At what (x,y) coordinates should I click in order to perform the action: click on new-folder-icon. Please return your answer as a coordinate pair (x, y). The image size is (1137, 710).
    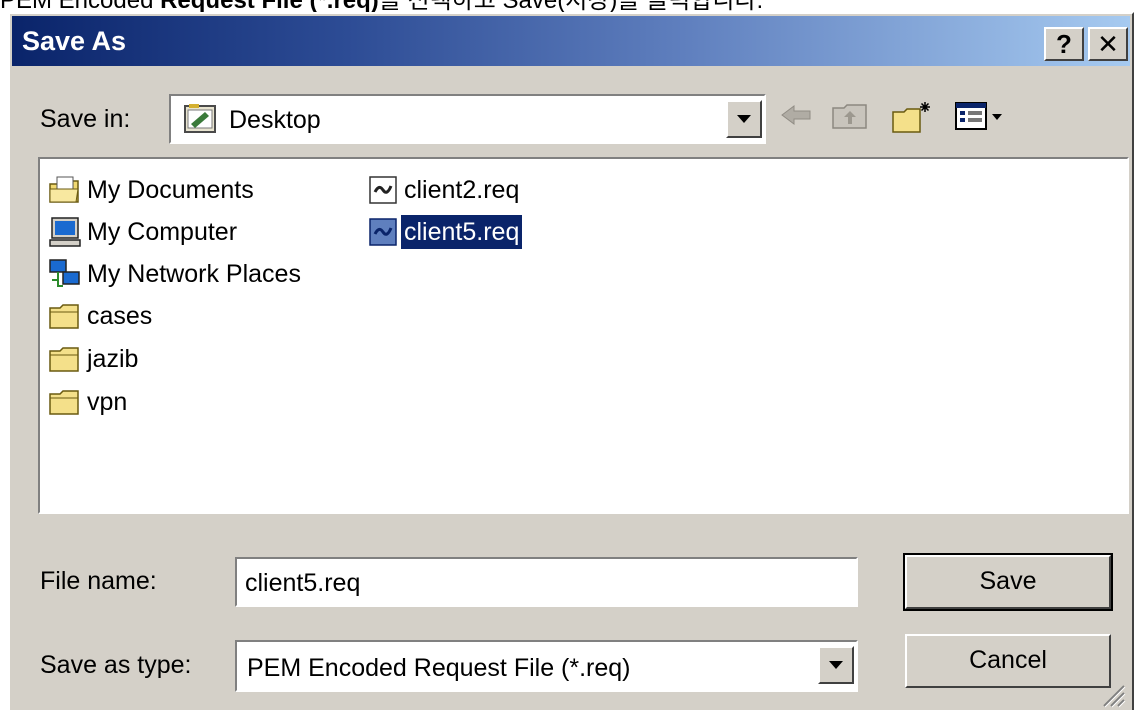
    Looking at the image, I should click on (912, 117).